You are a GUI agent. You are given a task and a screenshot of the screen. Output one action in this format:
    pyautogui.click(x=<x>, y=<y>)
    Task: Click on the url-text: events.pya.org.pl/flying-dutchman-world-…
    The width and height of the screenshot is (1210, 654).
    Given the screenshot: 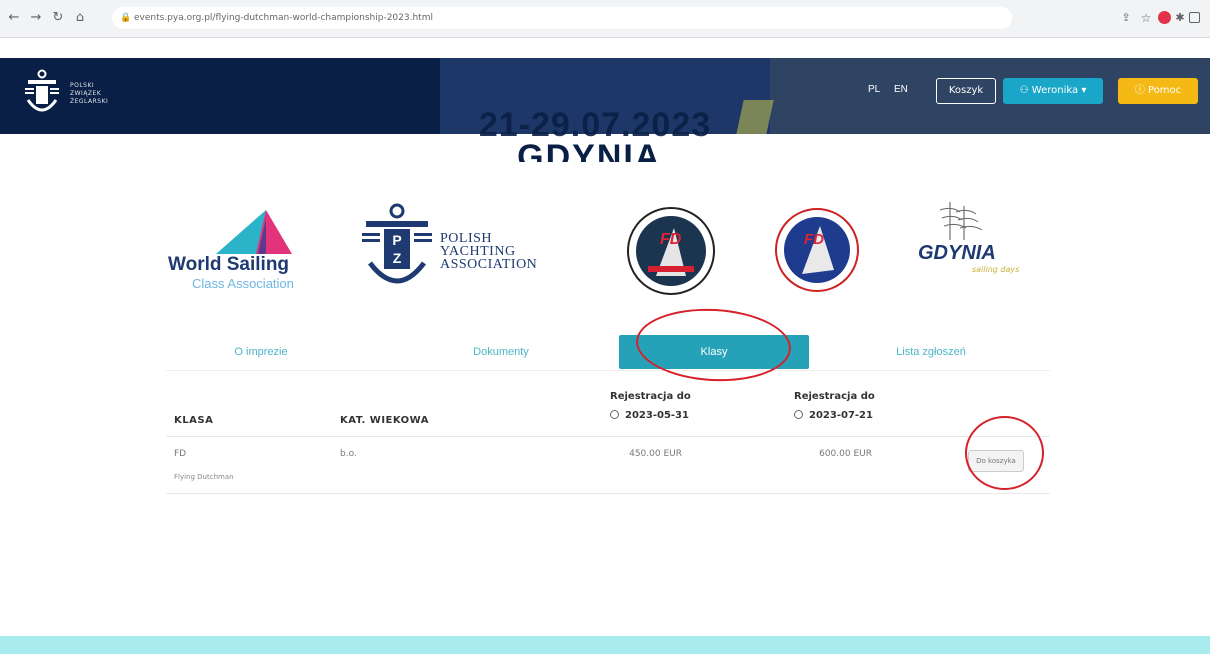 What is the action you would take?
    pyautogui.click(x=283, y=18)
    